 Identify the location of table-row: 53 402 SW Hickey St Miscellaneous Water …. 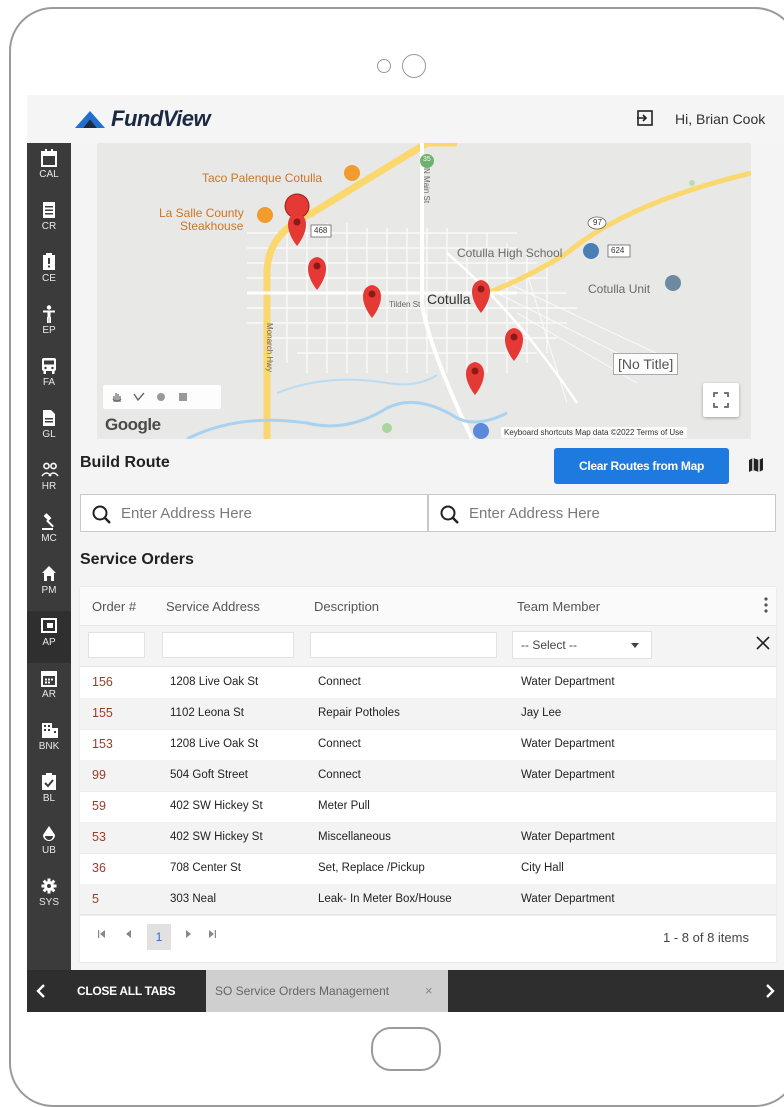
(428, 838).